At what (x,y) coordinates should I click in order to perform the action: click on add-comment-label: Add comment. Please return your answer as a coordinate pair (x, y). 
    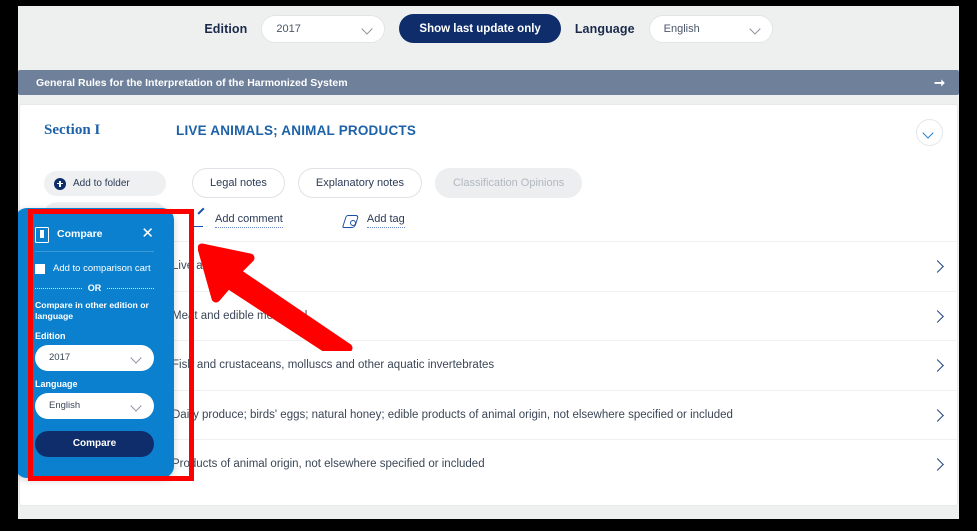
    Looking at the image, I should click on (249, 220).